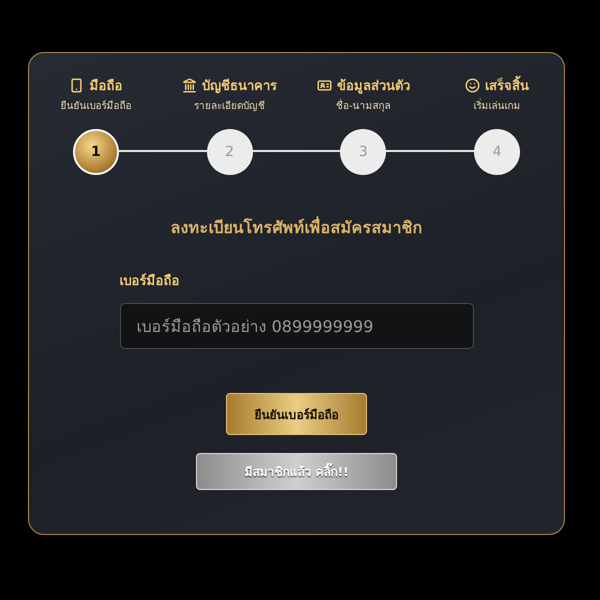  Describe the element at coordinates (497, 105) in the screenshot. I see `step-subtitle: เริ่มเล่นเกม` at that location.